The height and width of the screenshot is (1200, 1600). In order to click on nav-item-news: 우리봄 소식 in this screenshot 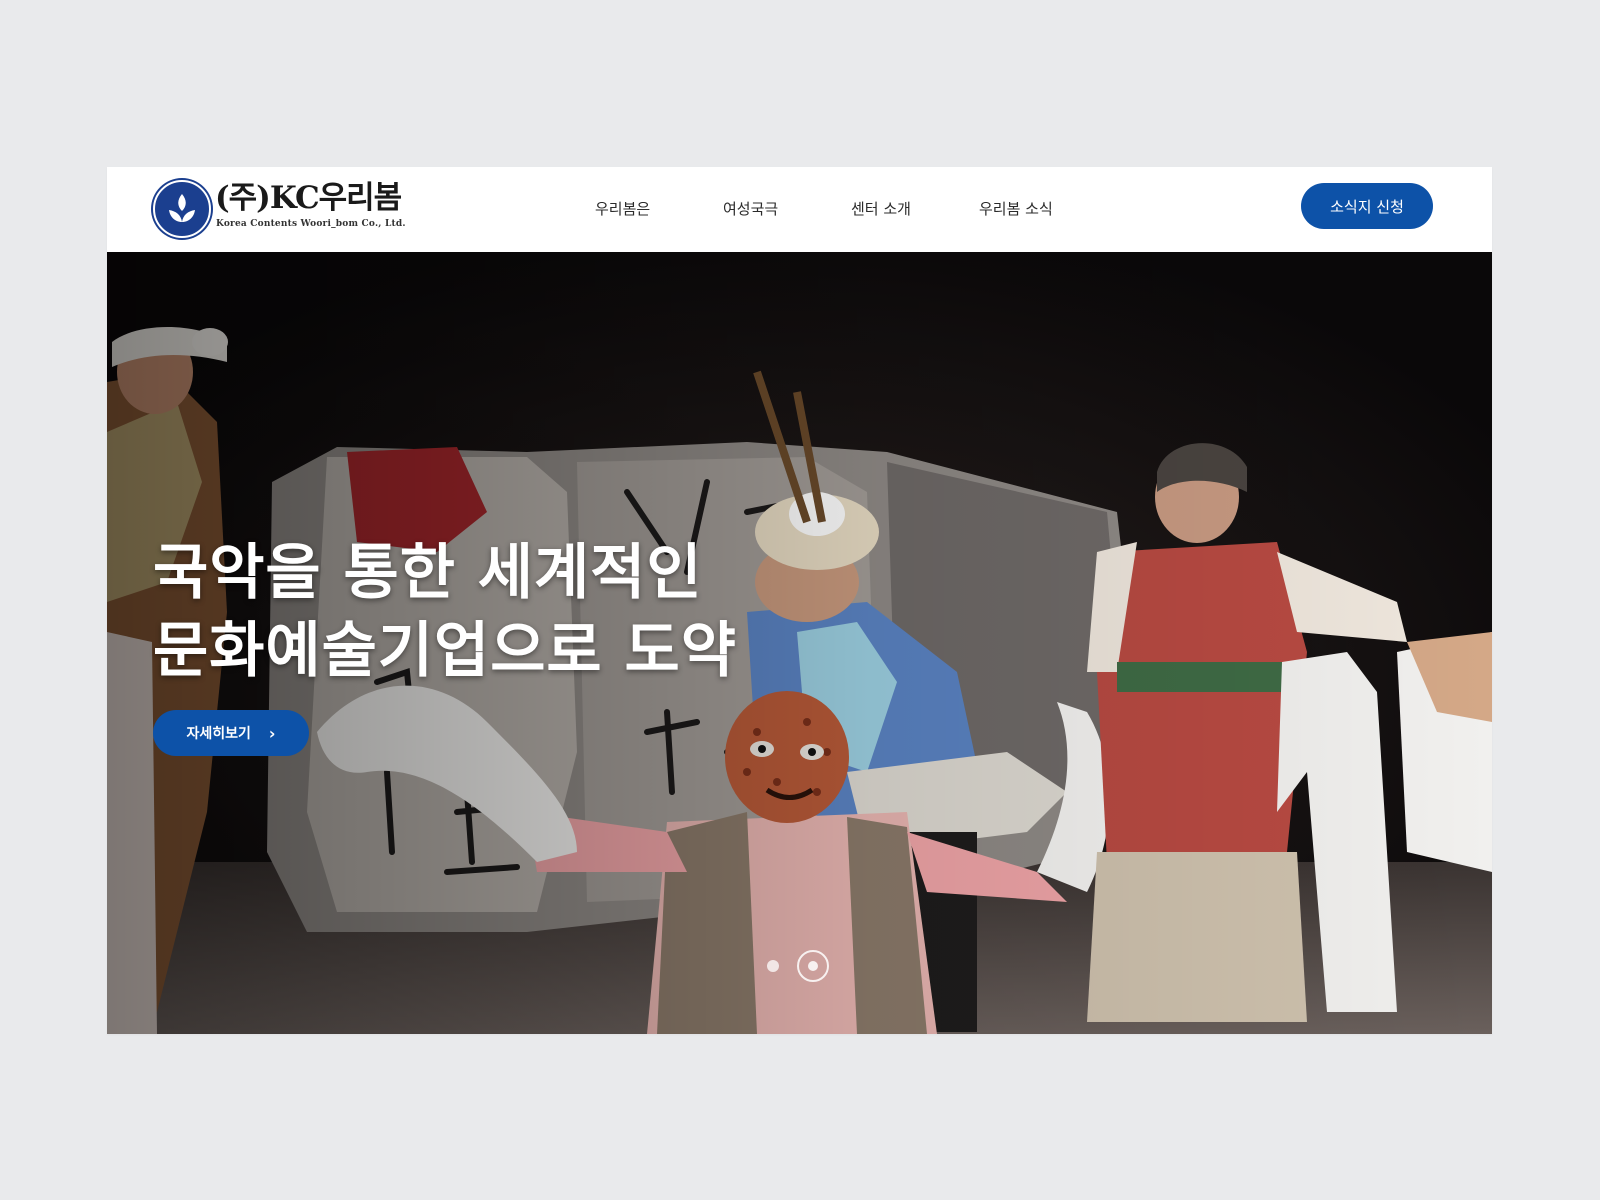, I will do `click(1016, 208)`.